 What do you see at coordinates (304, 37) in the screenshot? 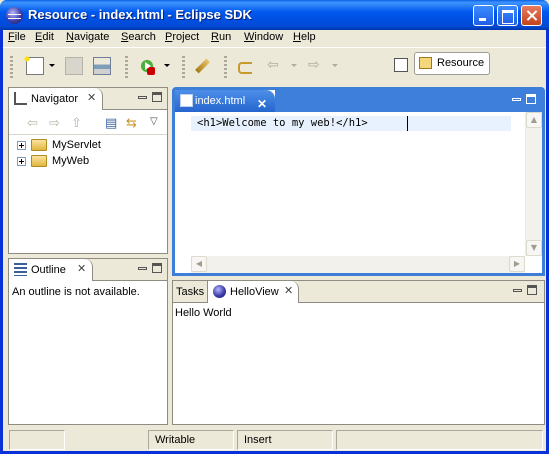
I see `menu-help: Help` at bounding box center [304, 37].